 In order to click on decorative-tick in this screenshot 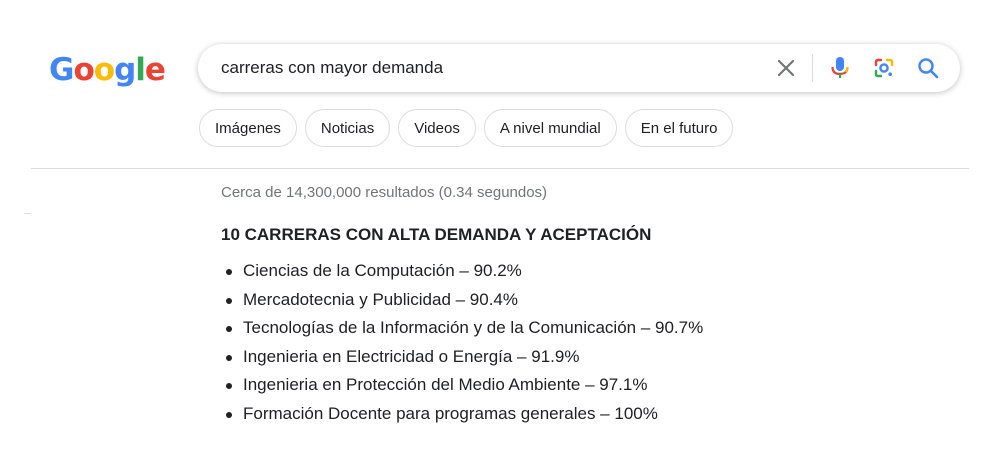, I will do `click(27, 213)`.